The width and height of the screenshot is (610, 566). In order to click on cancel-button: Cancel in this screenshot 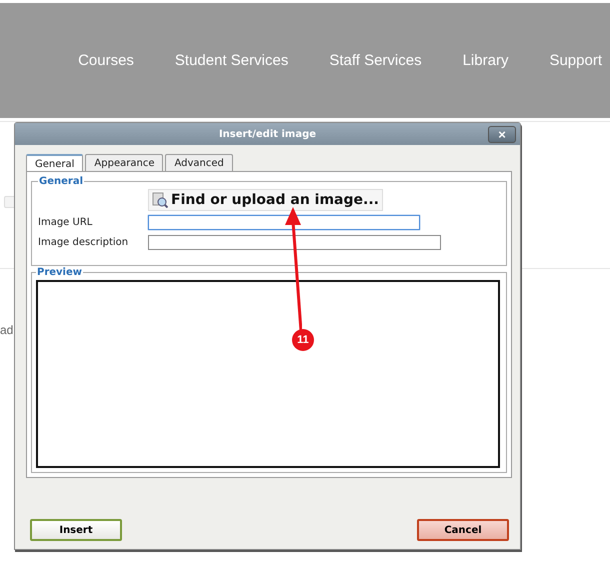, I will do `click(463, 530)`.